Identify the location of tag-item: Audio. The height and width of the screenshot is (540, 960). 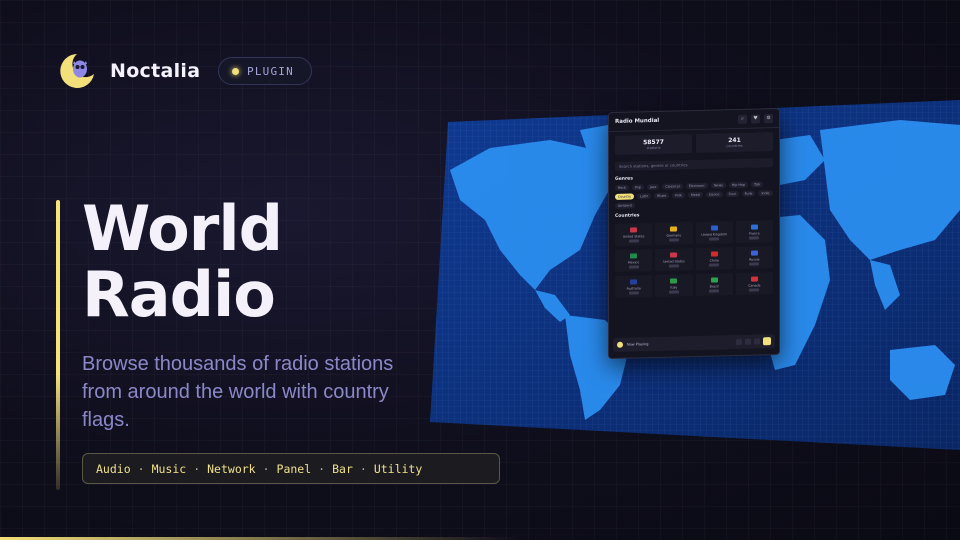
(113, 468).